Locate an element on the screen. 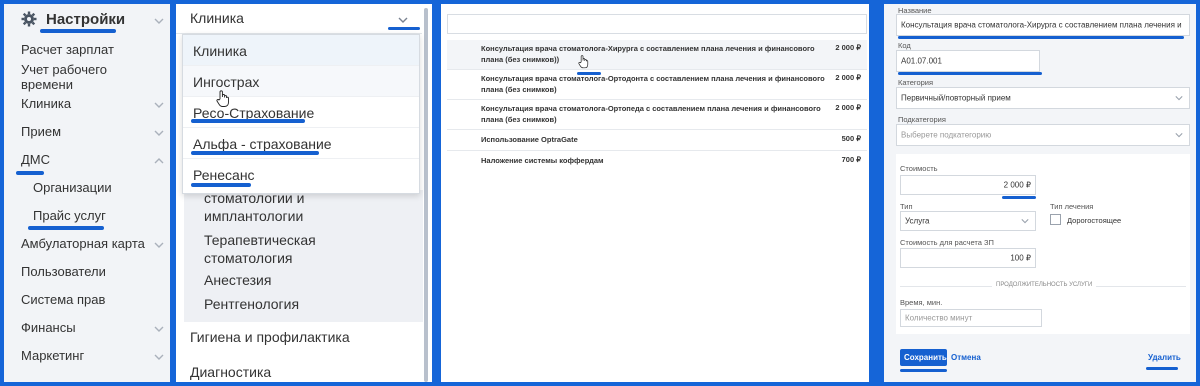 This screenshot has height=386, width=1200. category-item: стоматология is located at coordinates (248, 258).